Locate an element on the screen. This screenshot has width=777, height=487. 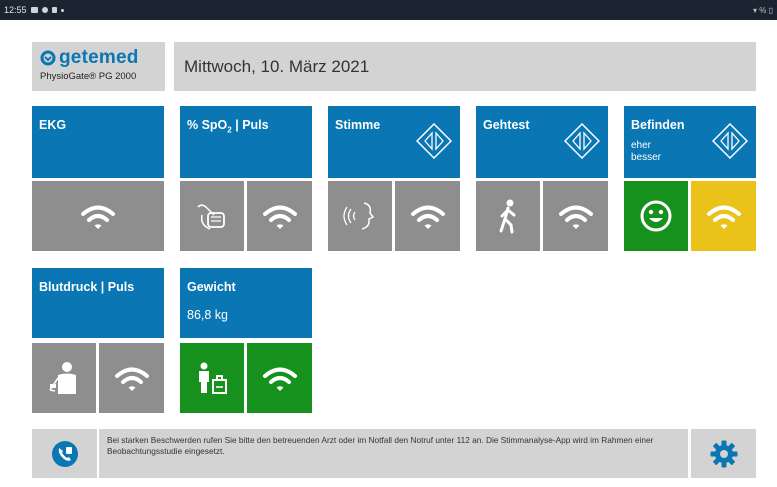
spo2-transmit-button is located at coordinates (279, 216).